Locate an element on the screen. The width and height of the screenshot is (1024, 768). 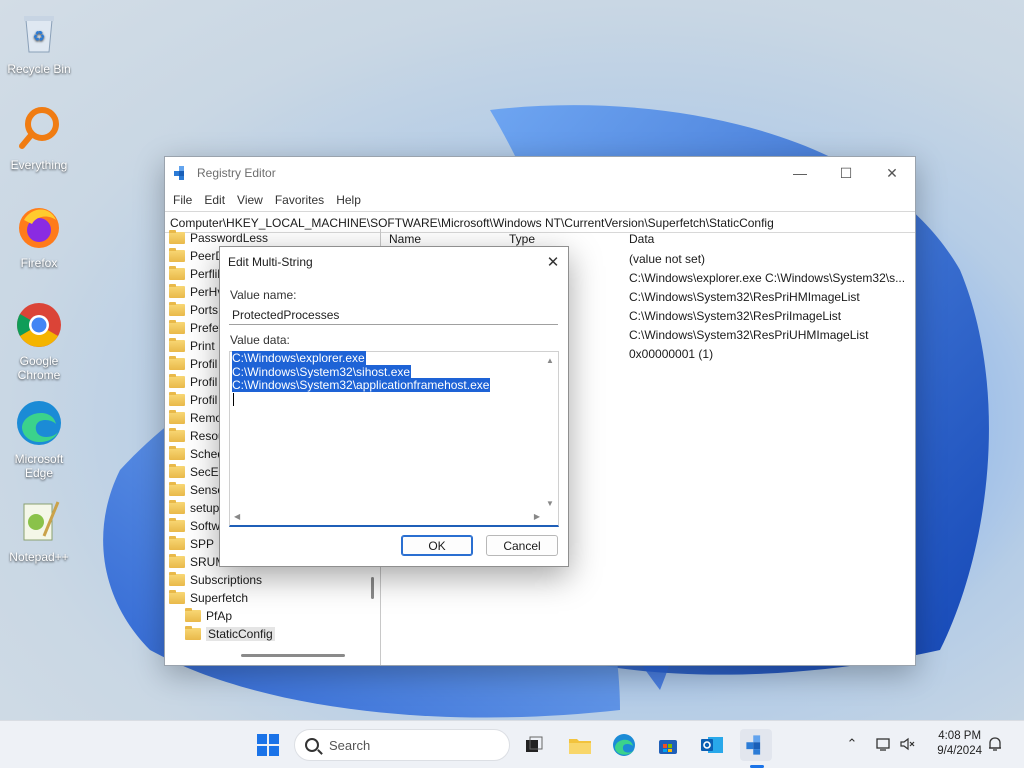
file-explorer-button is located at coordinates (580, 745).